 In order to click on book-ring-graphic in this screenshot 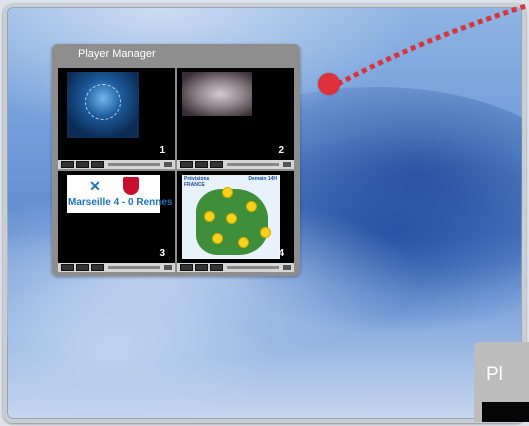, I will do `click(103, 102)`.